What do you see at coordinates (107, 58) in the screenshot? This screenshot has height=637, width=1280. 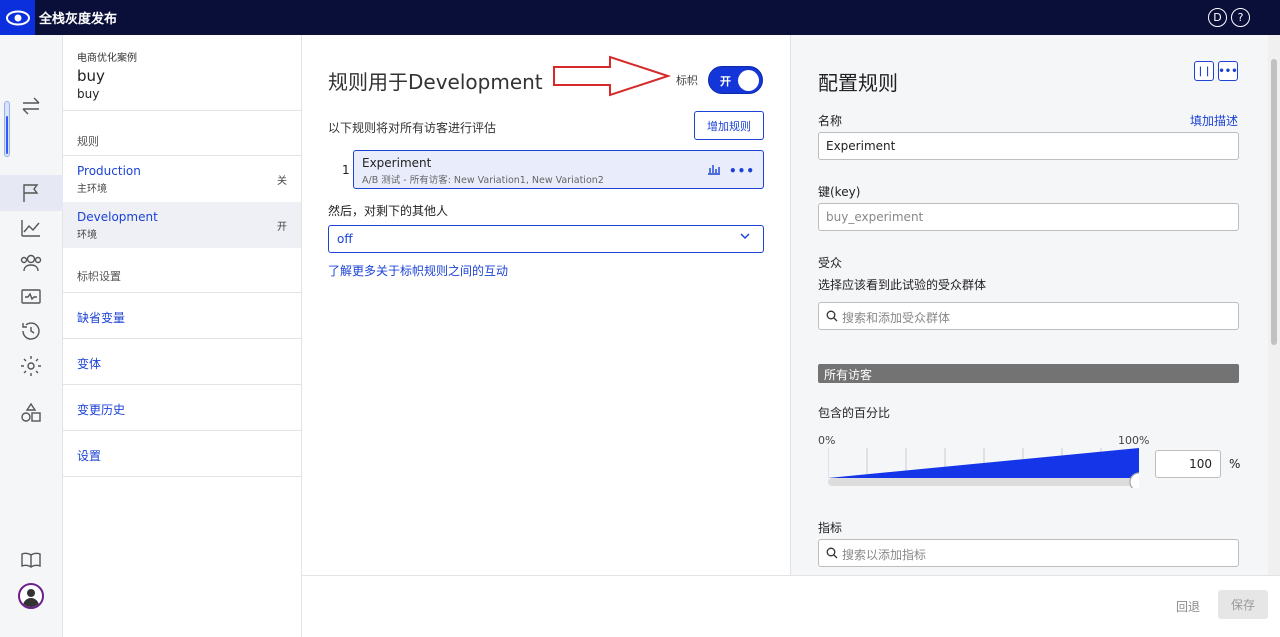 I see `project-category: 电商优化案例` at bounding box center [107, 58].